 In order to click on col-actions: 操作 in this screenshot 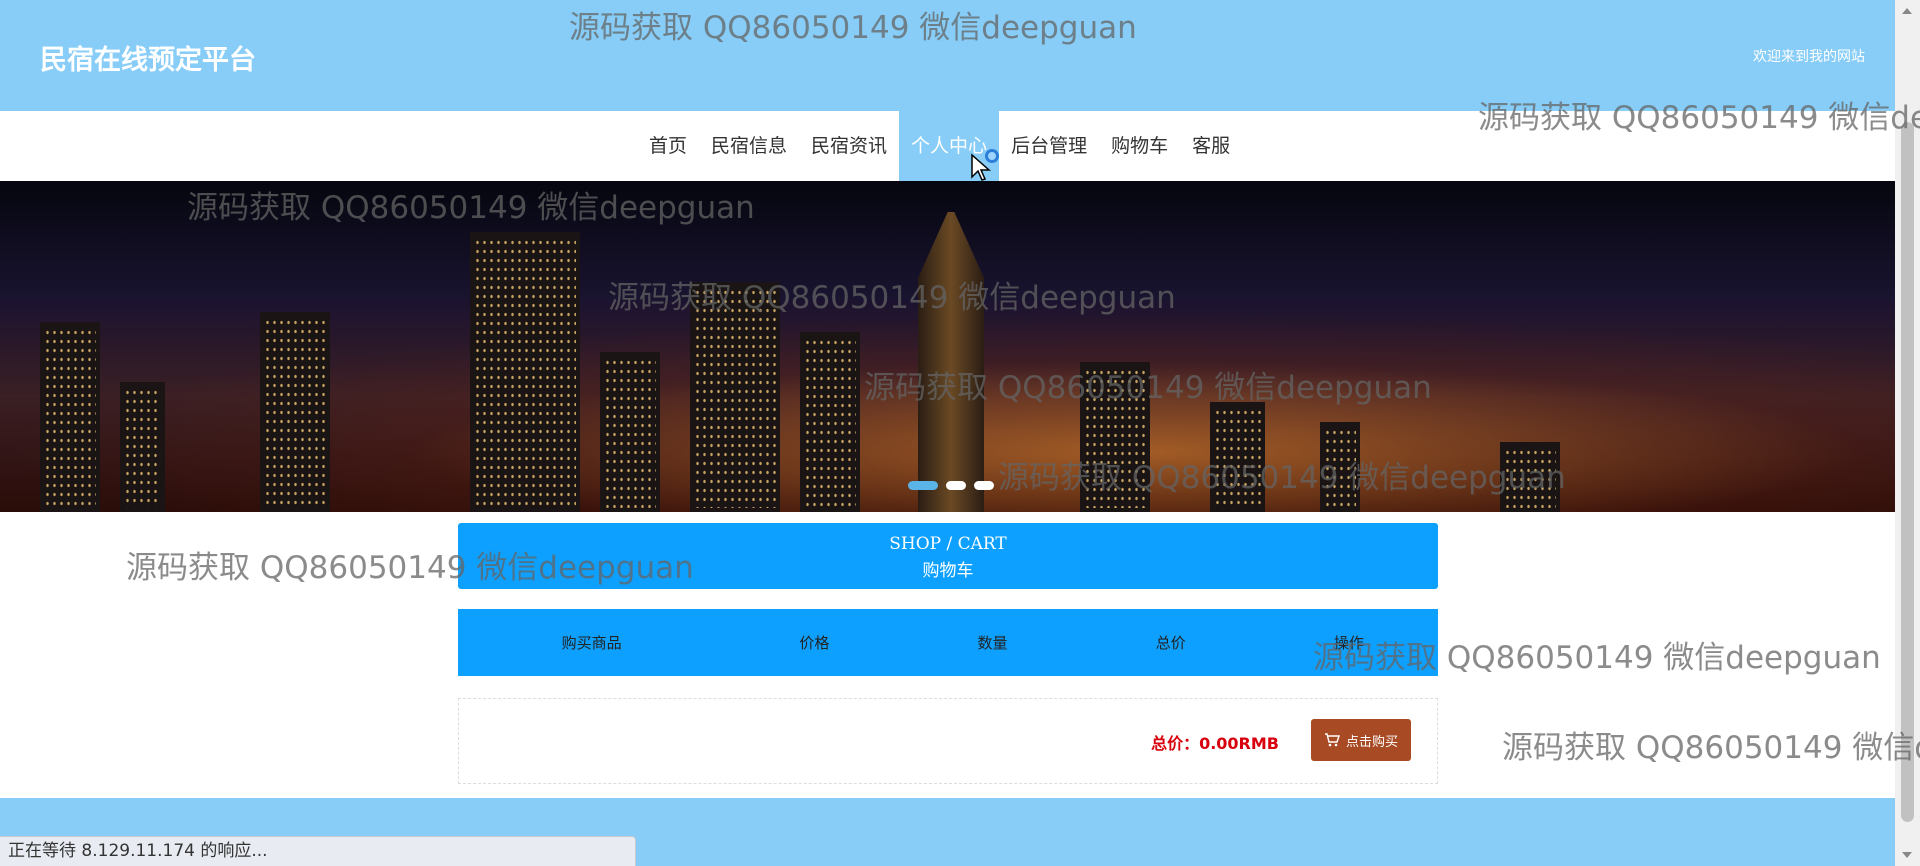, I will do `click(1348, 643)`.